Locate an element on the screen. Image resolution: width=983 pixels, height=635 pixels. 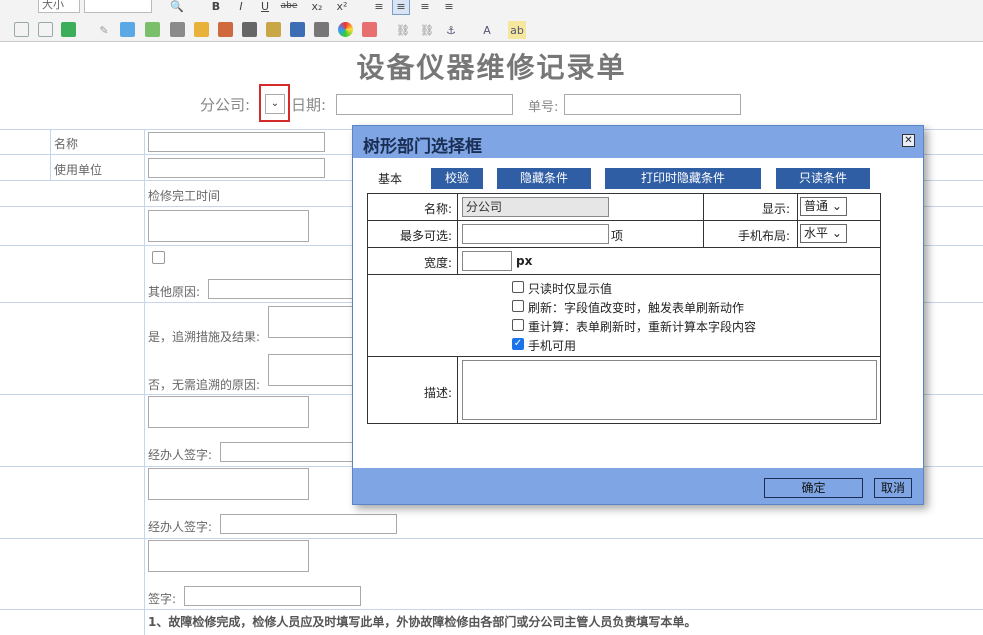
align-center-icon: ≡ is located at coordinates (401, 7).